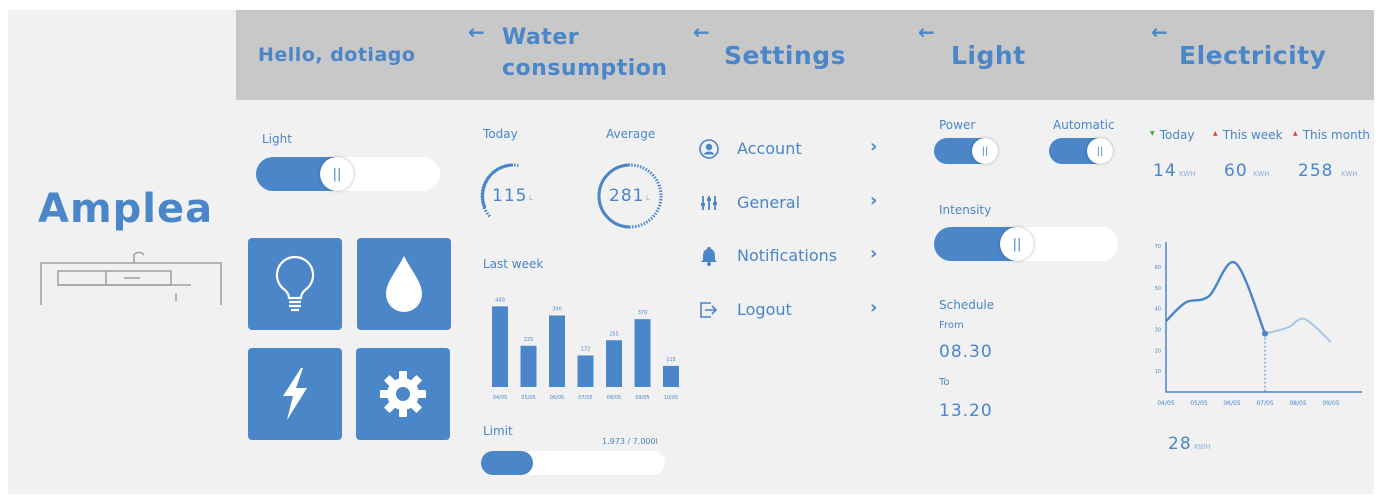 The image size is (1381, 502). Describe the element at coordinates (1158, 289) in the screenshot. I see `y-tick-label: 50` at that location.